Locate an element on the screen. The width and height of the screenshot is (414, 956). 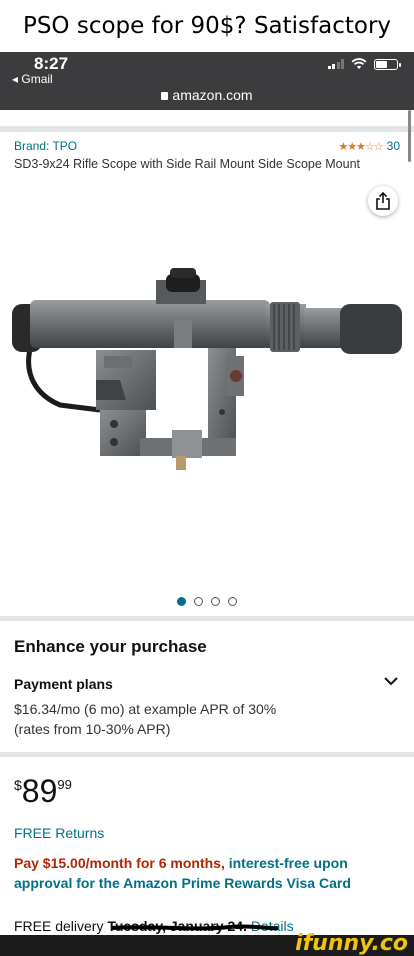
lock-icon is located at coordinates (165, 96).